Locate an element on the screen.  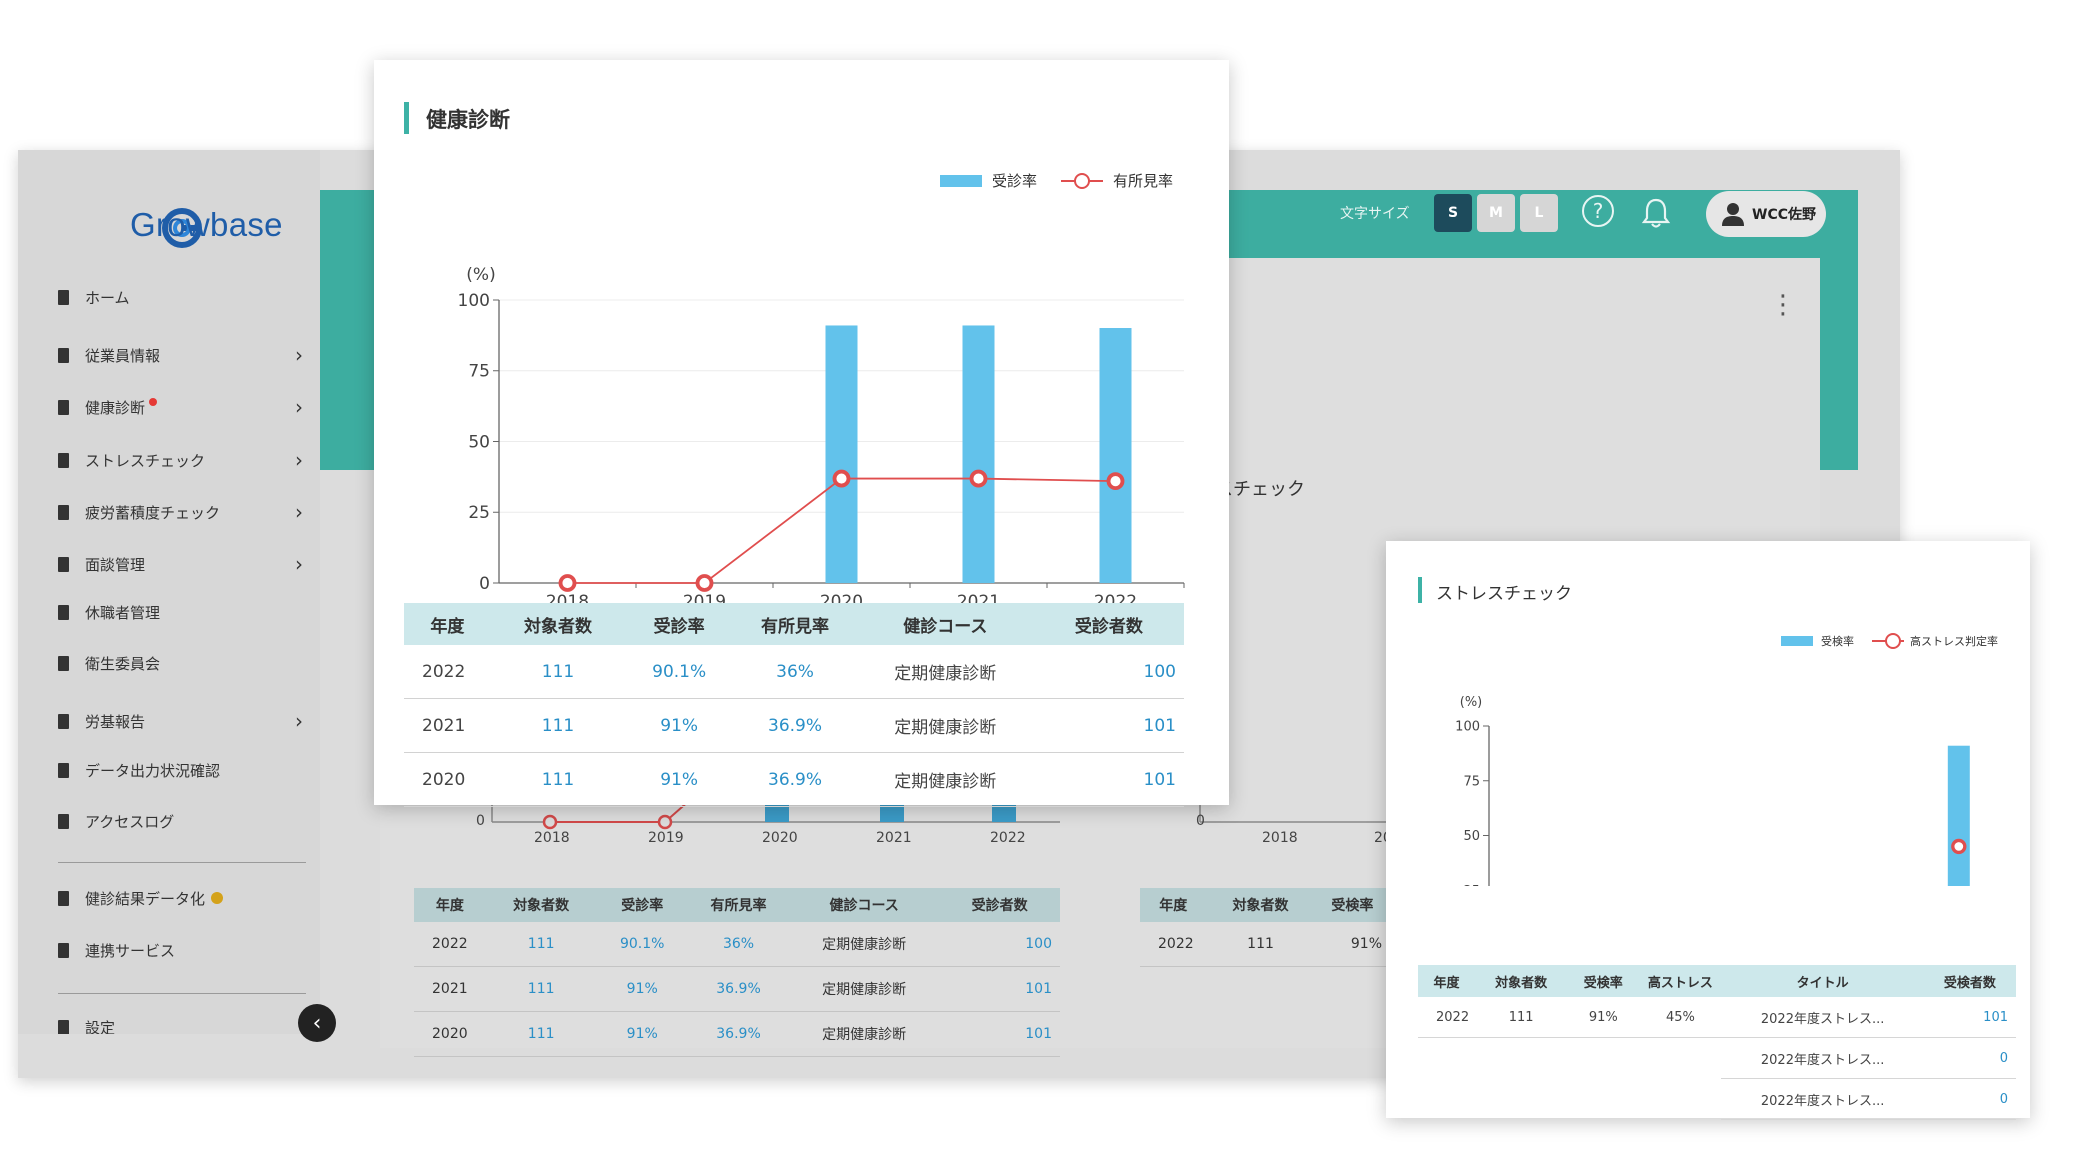
bg-x-tick: 2019 is located at coordinates (666, 838).